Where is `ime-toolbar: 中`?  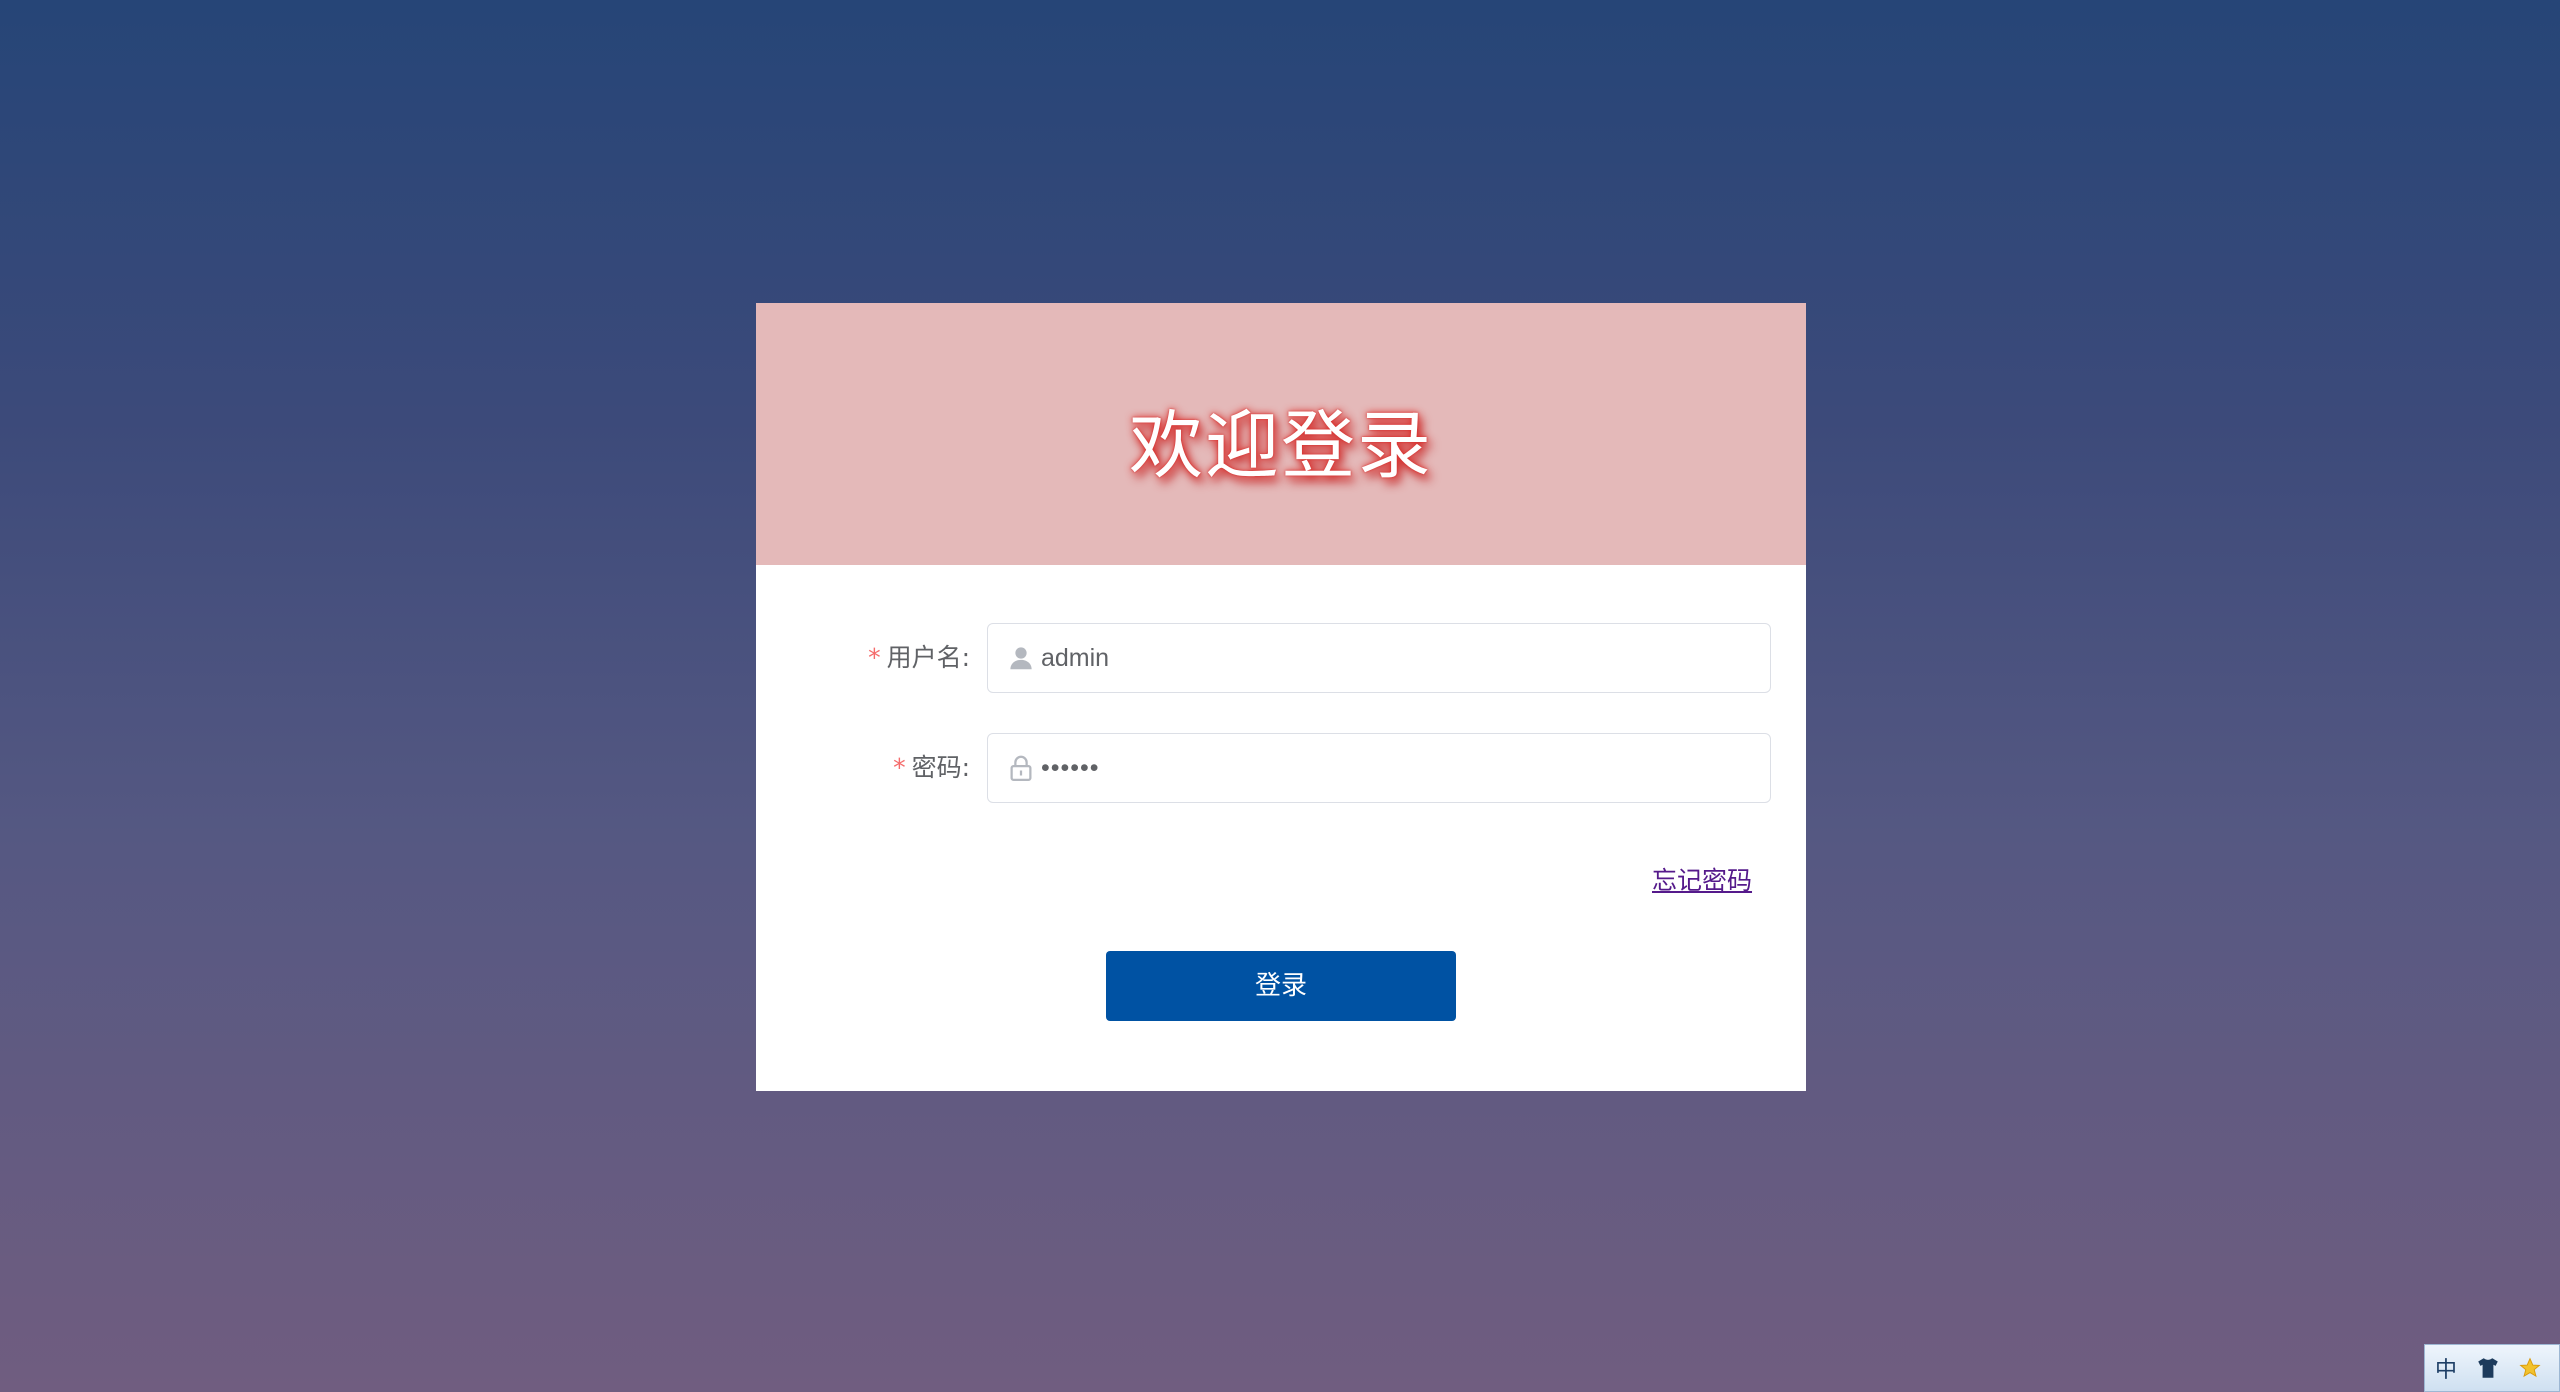 ime-toolbar: 中 is located at coordinates (2492, 1368).